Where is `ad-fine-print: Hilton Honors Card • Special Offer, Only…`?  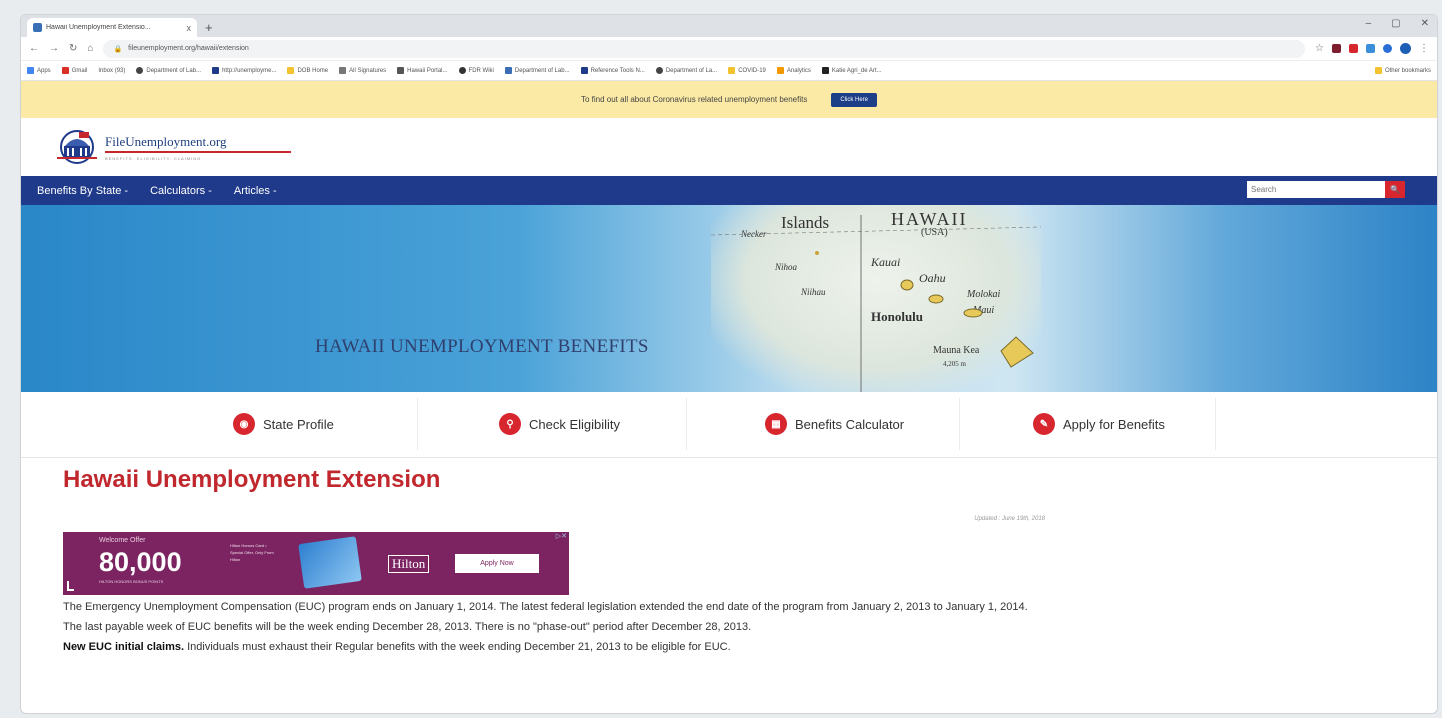 ad-fine-print: Hilton Honors Card • Special Offer, Only… is located at coordinates (252, 552).